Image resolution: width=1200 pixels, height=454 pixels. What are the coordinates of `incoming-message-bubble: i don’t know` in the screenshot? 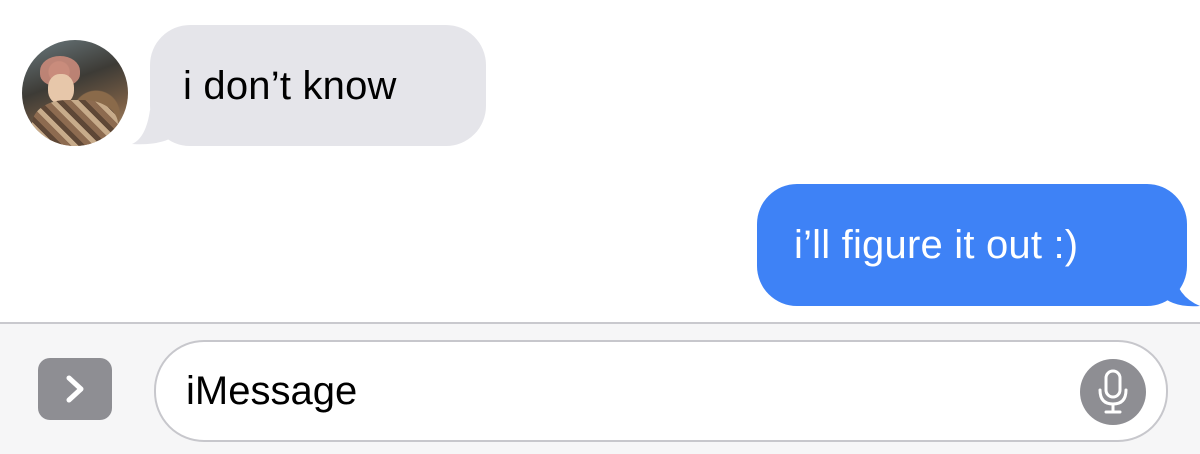 It's located at (318, 85).